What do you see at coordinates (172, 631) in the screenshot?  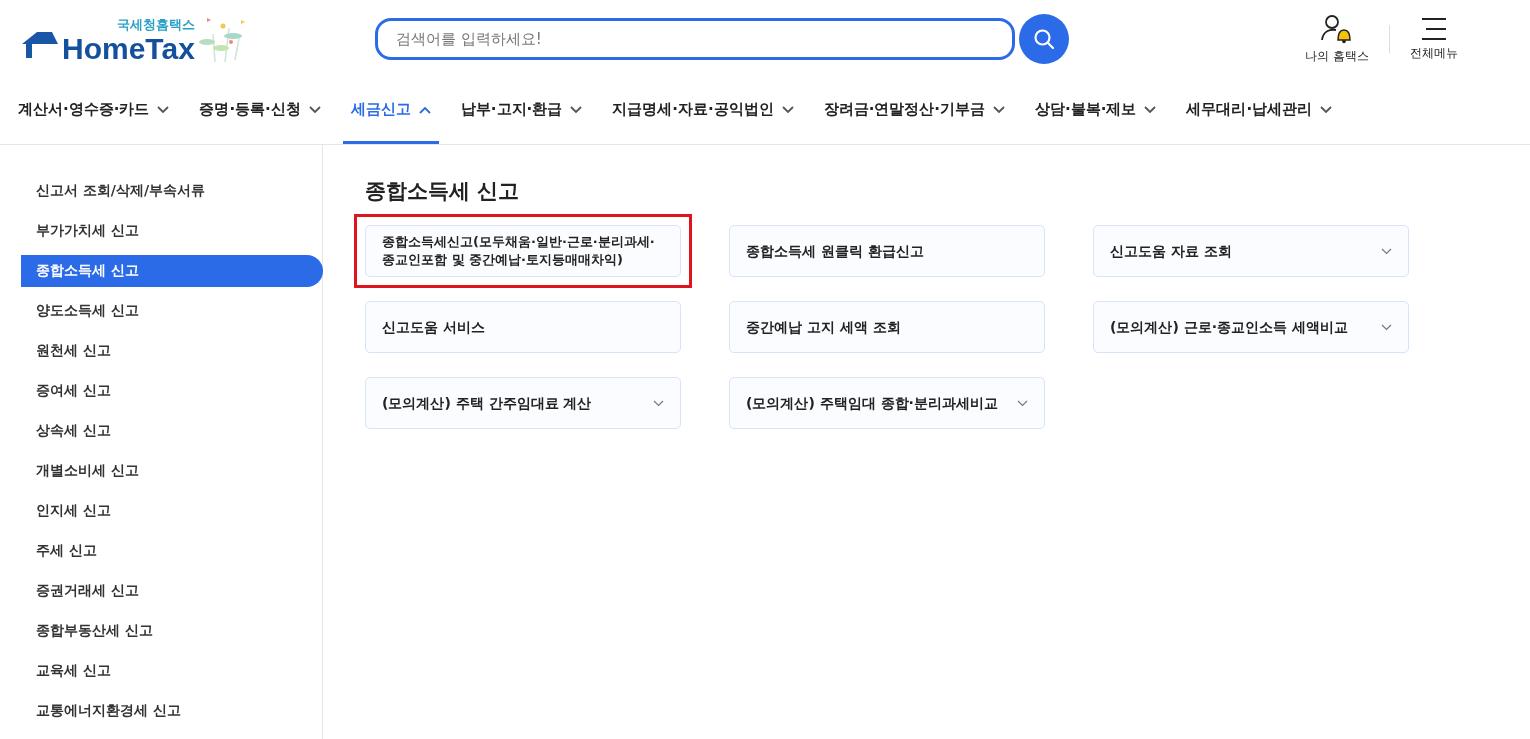 I see `sidebar-item: 종합부동산세 신고` at bounding box center [172, 631].